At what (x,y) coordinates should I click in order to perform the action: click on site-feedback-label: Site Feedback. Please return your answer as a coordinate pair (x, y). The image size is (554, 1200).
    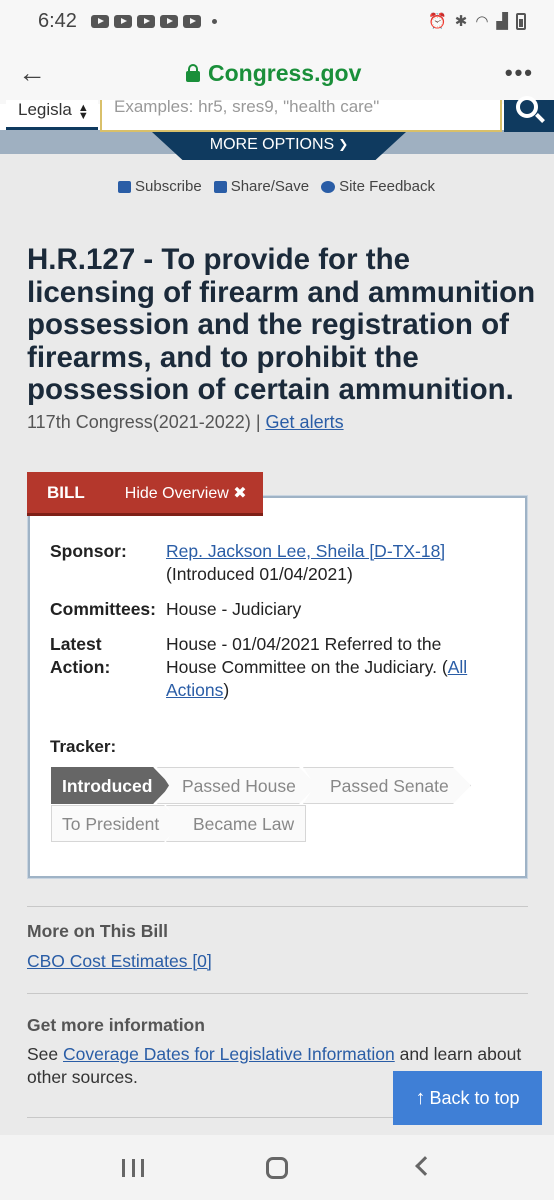
    Looking at the image, I should click on (387, 186).